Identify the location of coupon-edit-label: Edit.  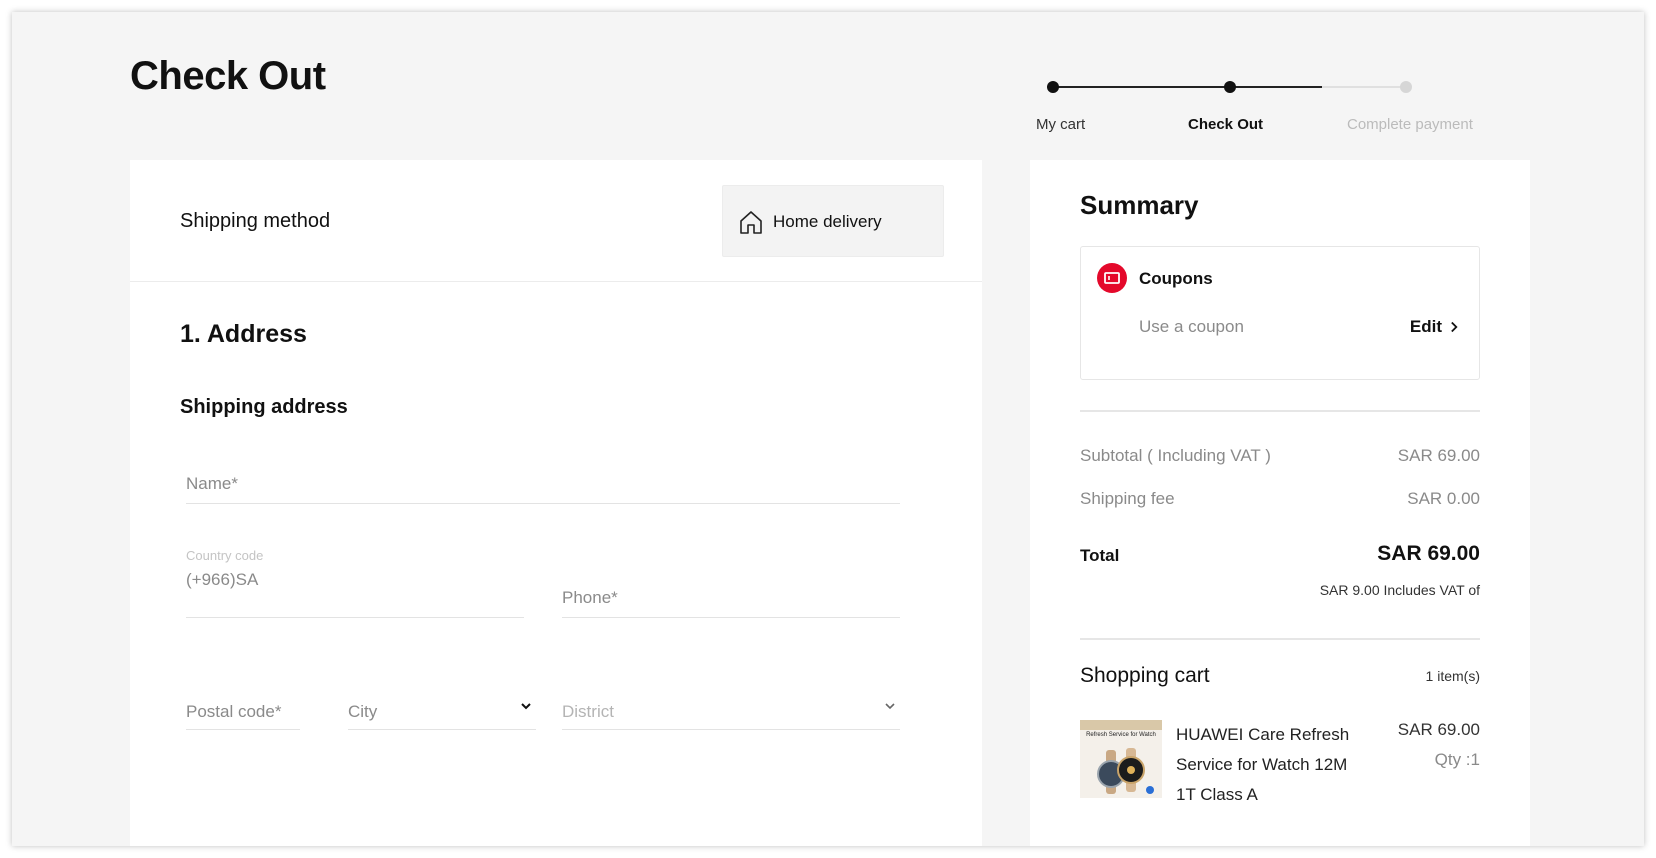
(1425, 326).